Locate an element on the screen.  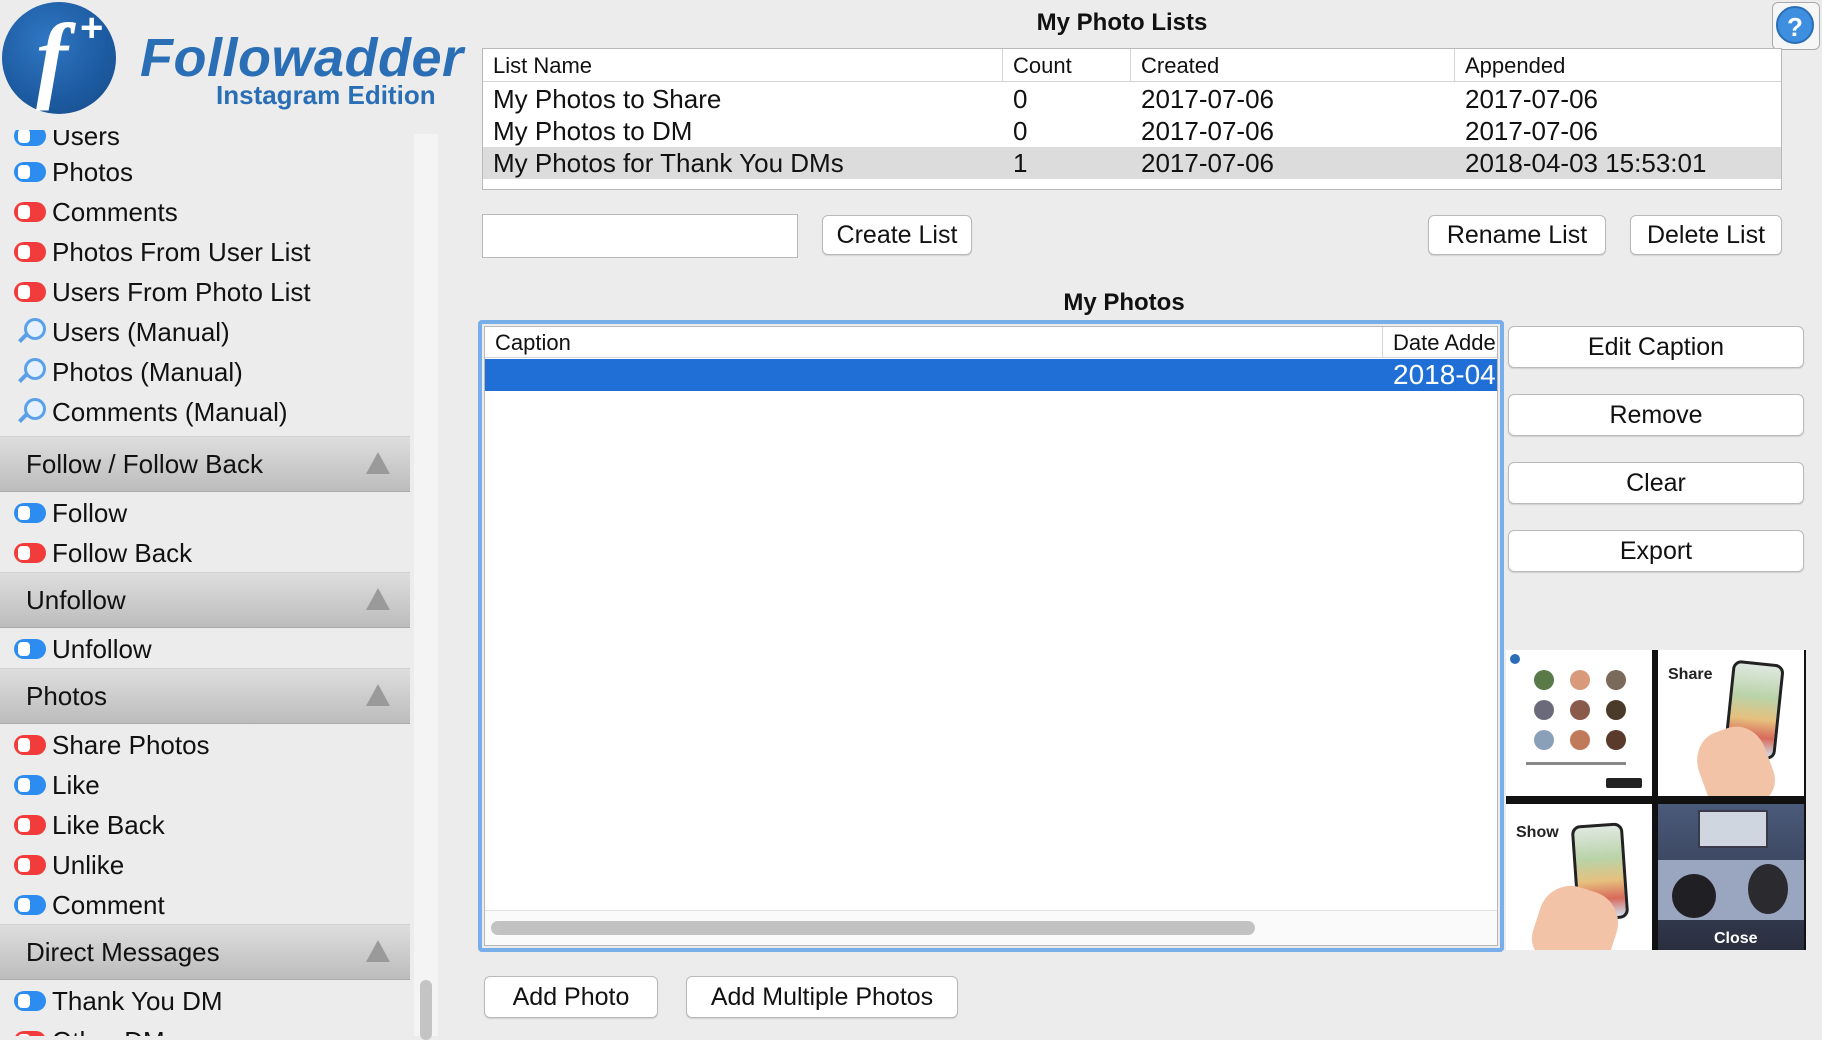
export-button: Export is located at coordinates (1656, 551).